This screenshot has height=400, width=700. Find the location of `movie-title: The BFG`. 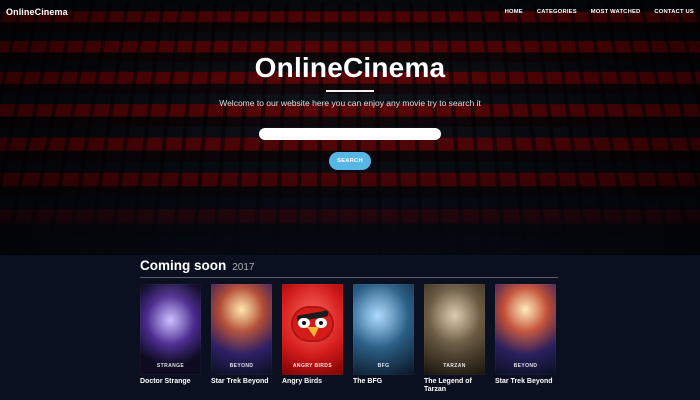

movie-title: The BFG is located at coordinates (383, 382).